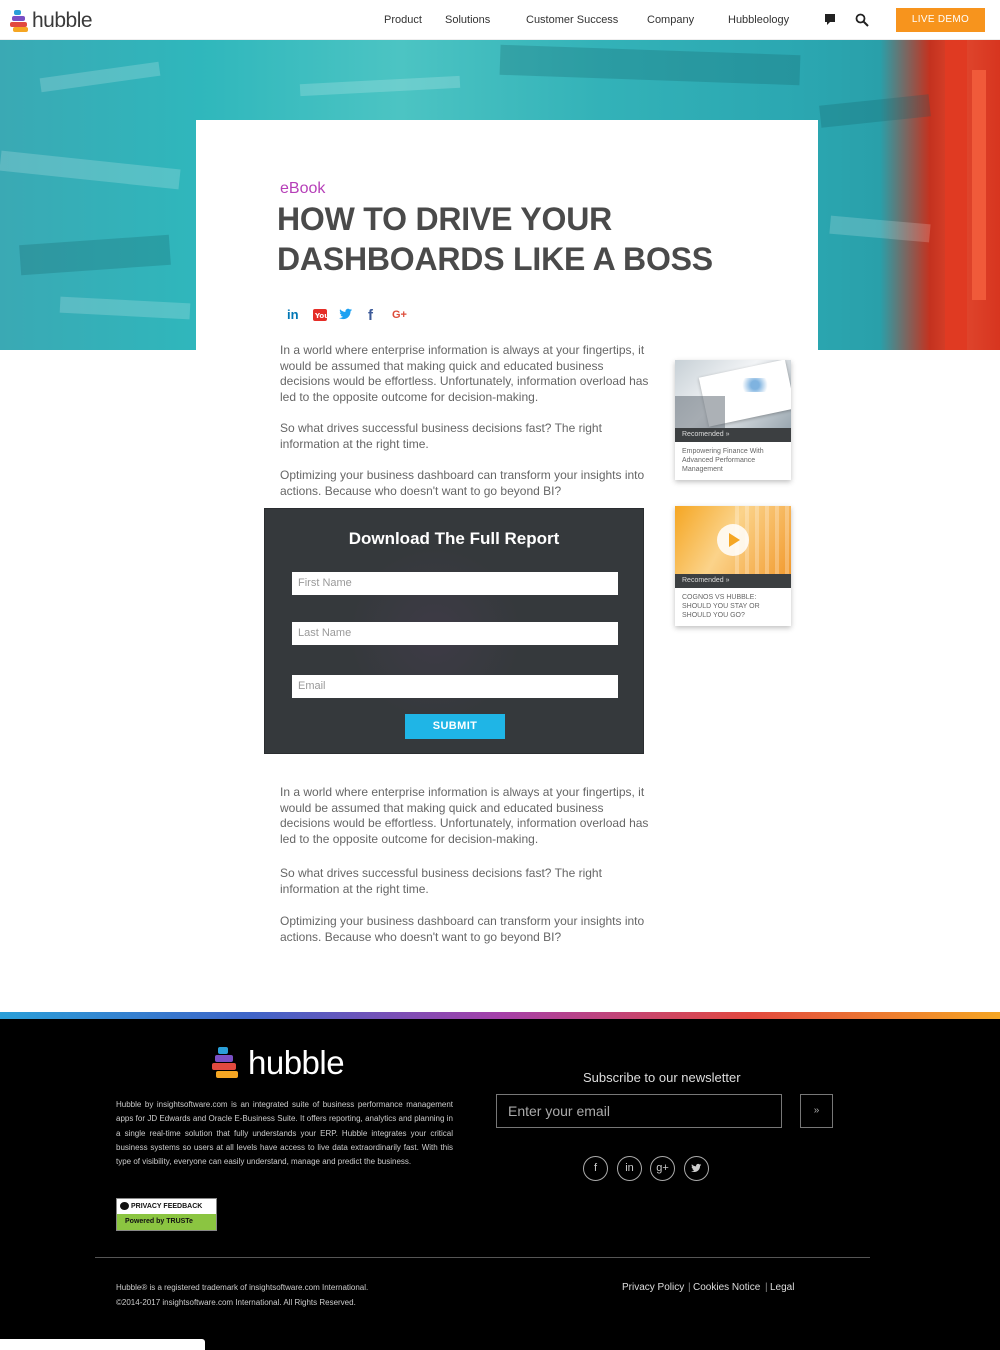 The height and width of the screenshot is (1350, 1000). I want to click on nav-company: Company, so click(670, 20).